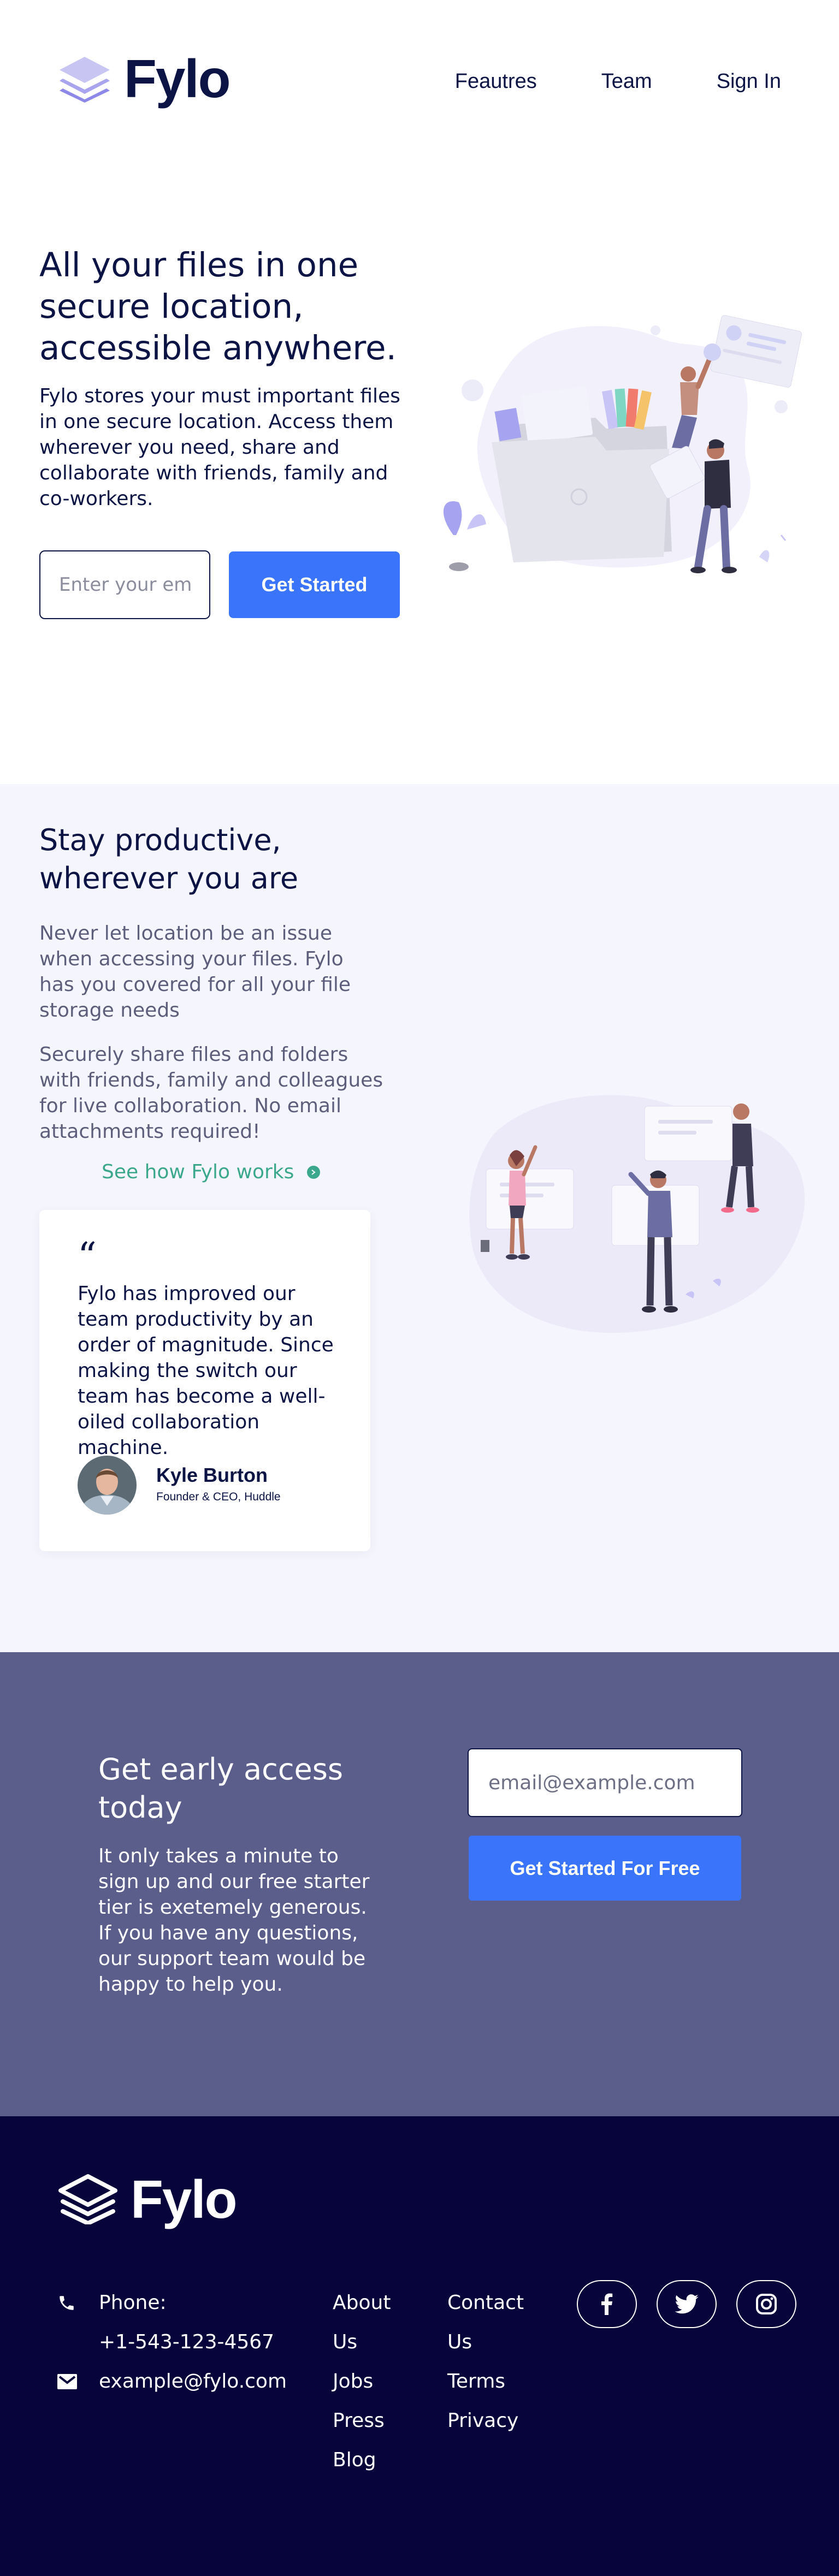 The width and height of the screenshot is (839, 2576). I want to click on early-access-email-input, so click(605, 1782).